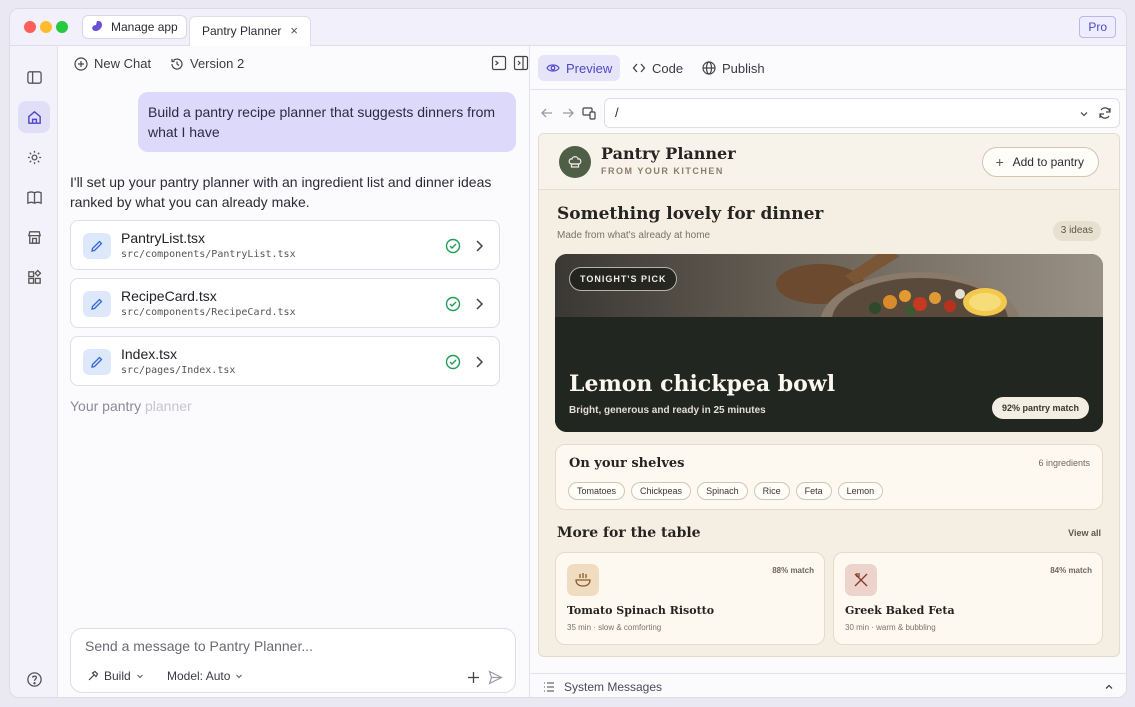 The height and width of the screenshot is (707, 1135). Describe the element at coordinates (144, 27) in the screenshot. I see `manage-app-label: Manage app` at that location.